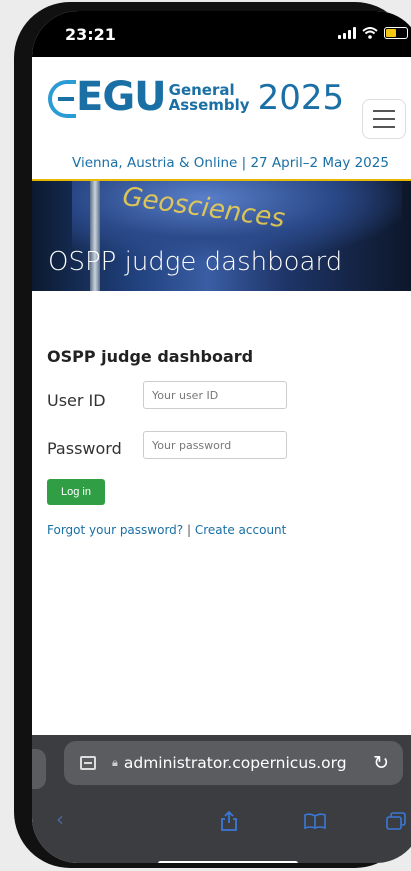 The height and width of the screenshot is (871, 411). What do you see at coordinates (215, 445) in the screenshot?
I see `password-input` at bounding box center [215, 445].